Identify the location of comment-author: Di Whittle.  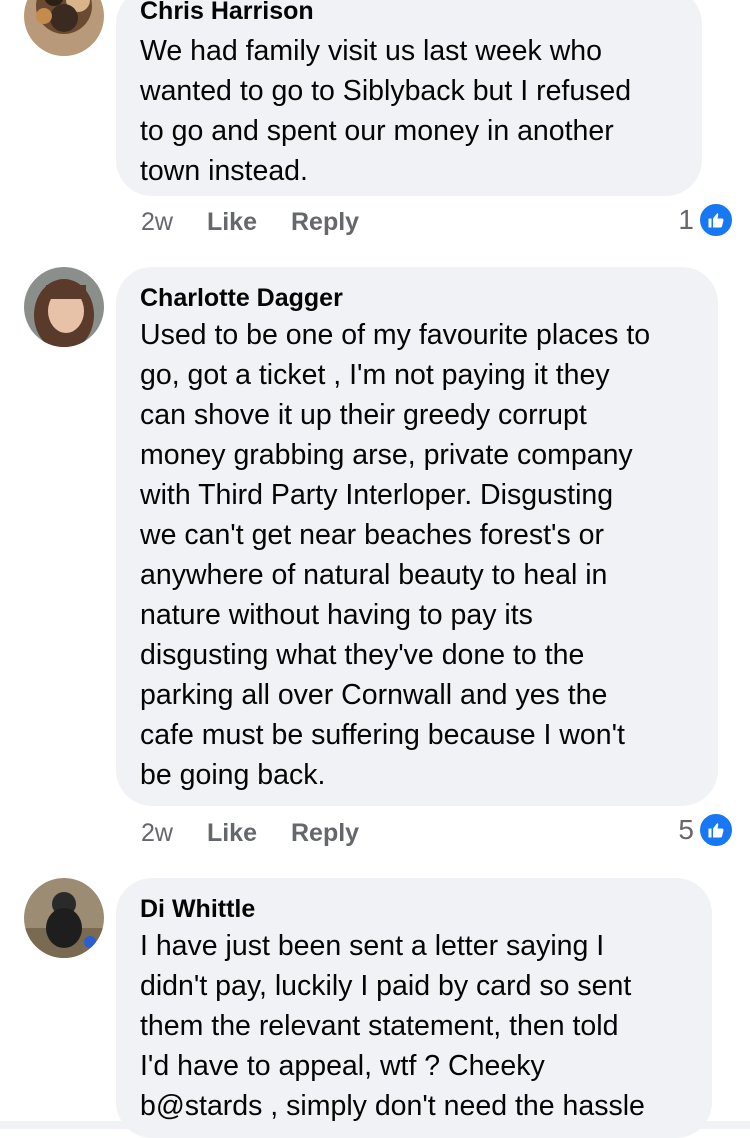
(414, 909).